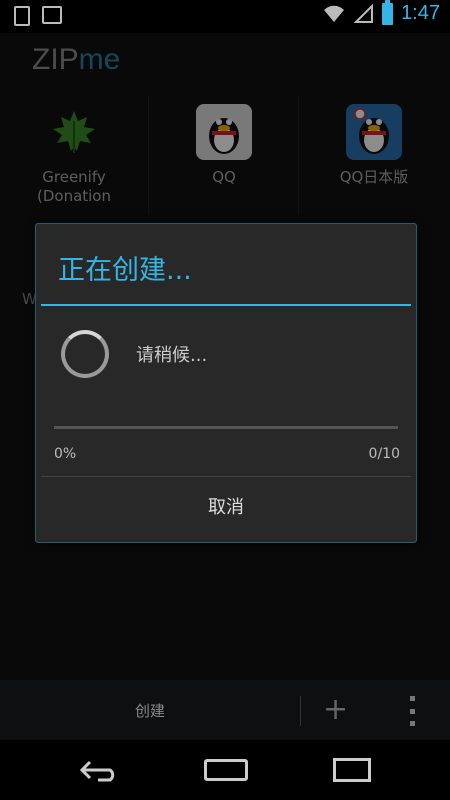  I want to click on spinner-icon, so click(85, 354).